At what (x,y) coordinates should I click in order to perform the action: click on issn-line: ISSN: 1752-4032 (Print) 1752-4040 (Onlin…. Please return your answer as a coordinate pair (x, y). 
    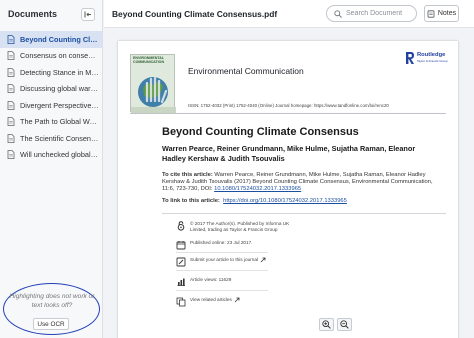
    Looking at the image, I should click on (288, 105).